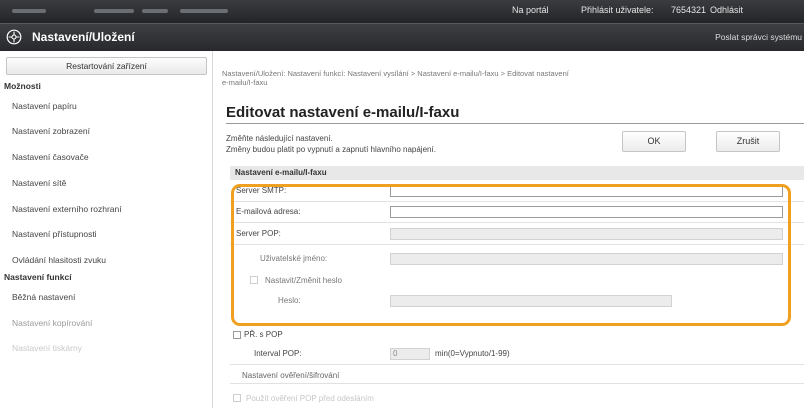 The image size is (804, 408). Describe the element at coordinates (50, 157) in the screenshot. I see `sidebar-item-timer: Nastavení časovače` at that location.